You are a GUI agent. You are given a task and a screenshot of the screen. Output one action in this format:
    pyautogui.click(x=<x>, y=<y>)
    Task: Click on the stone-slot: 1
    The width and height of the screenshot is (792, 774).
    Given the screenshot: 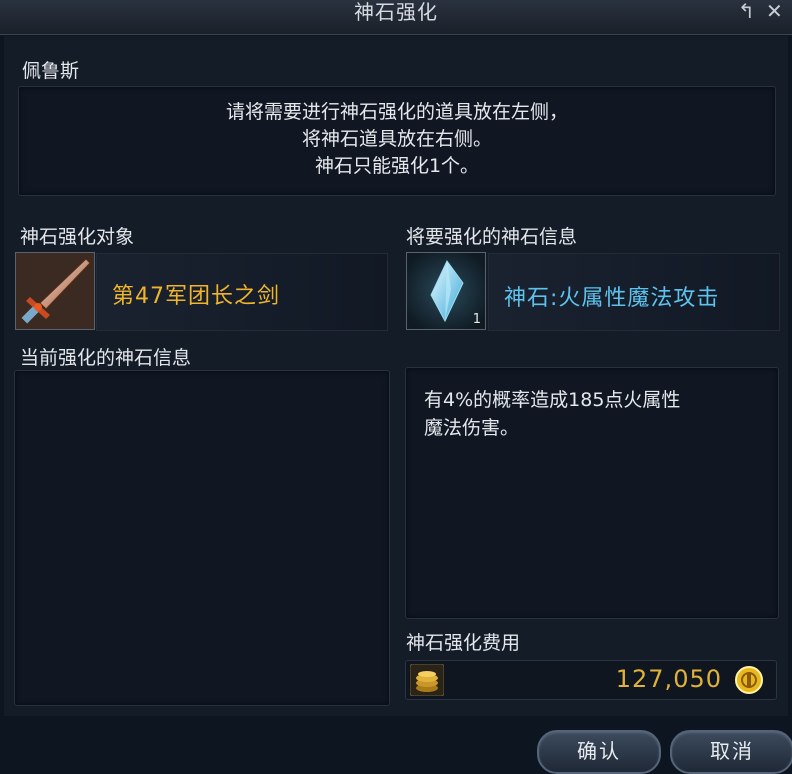 What is the action you would take?
    pyautogui.click(x=446, y=291)
    